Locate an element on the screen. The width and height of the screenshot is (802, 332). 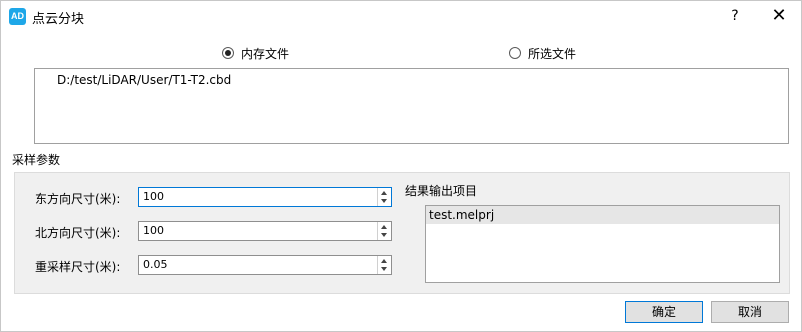
sampling-params-title: 采样参数 is located at coordinates (36, 160).